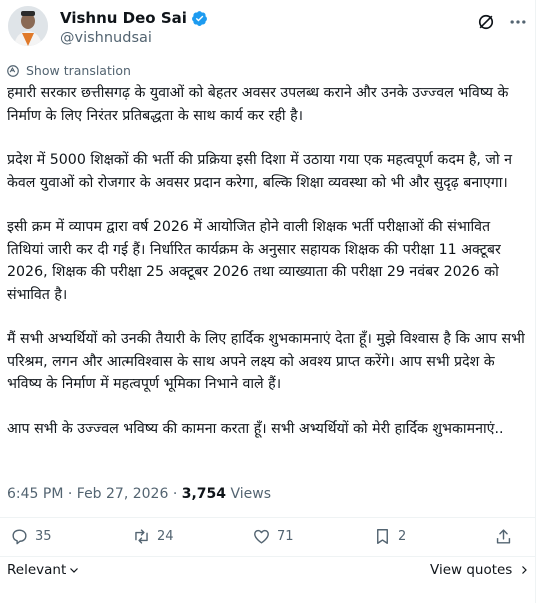  What do you see at coordinates (35, 494) in the screenshot?
I see `post-time: 6:45 PM` at bounding box center [35, 494].